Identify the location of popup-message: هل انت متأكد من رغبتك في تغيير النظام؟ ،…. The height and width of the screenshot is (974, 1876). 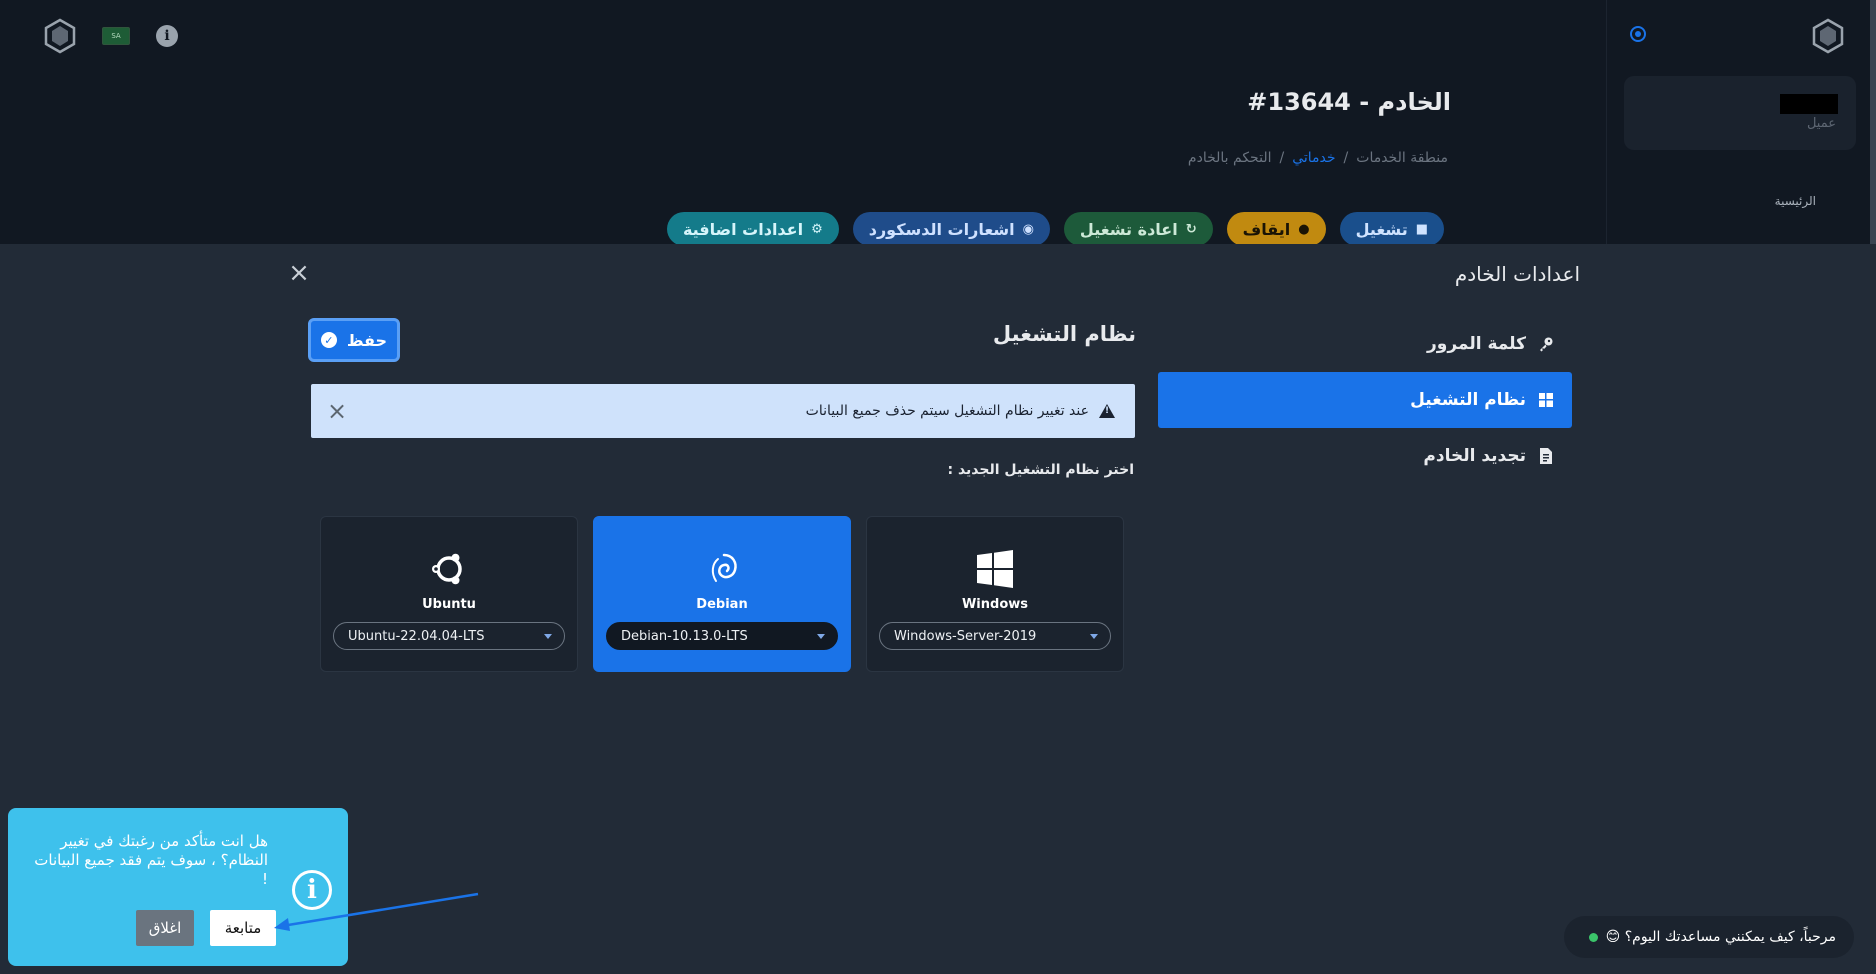
(151, 860).